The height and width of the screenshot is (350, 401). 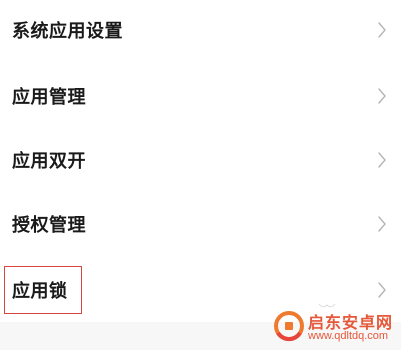 What do you see at coordinates (43, 290) in the screenshot?
I see `app-lock-highlight-box` at bounding box center [43, 290].